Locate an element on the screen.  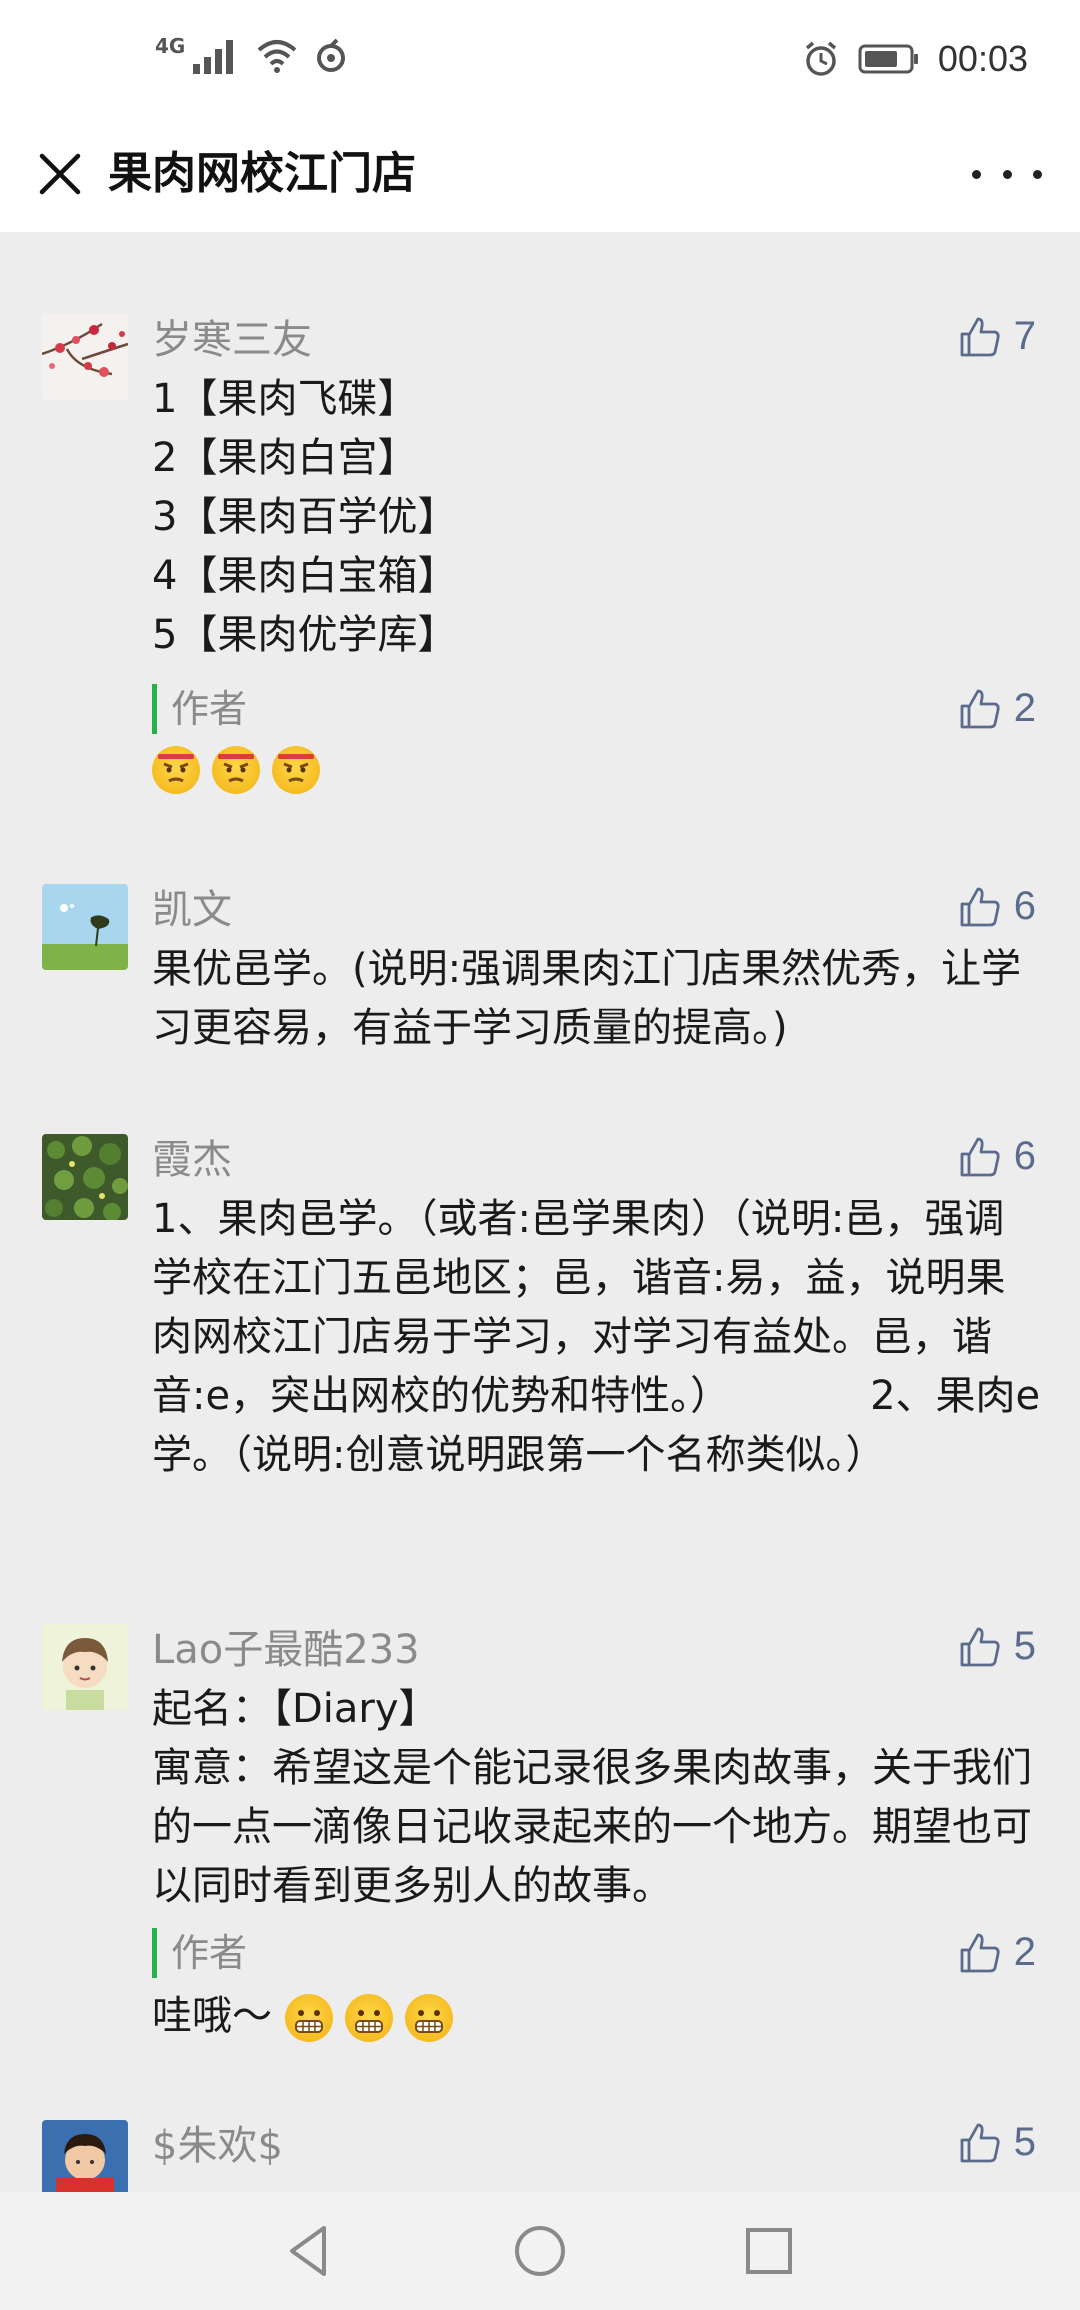
close-button is located at coordinates (60, 174).